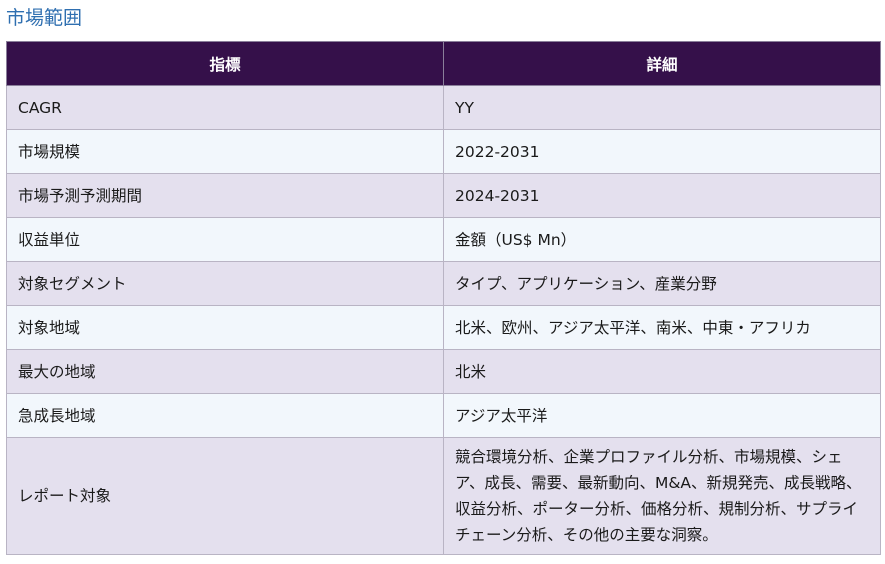 Image resolution: width=885 pixels, height=564 pixels. I want to click on table-header-row: 指標 詳細, so click(443, 63).